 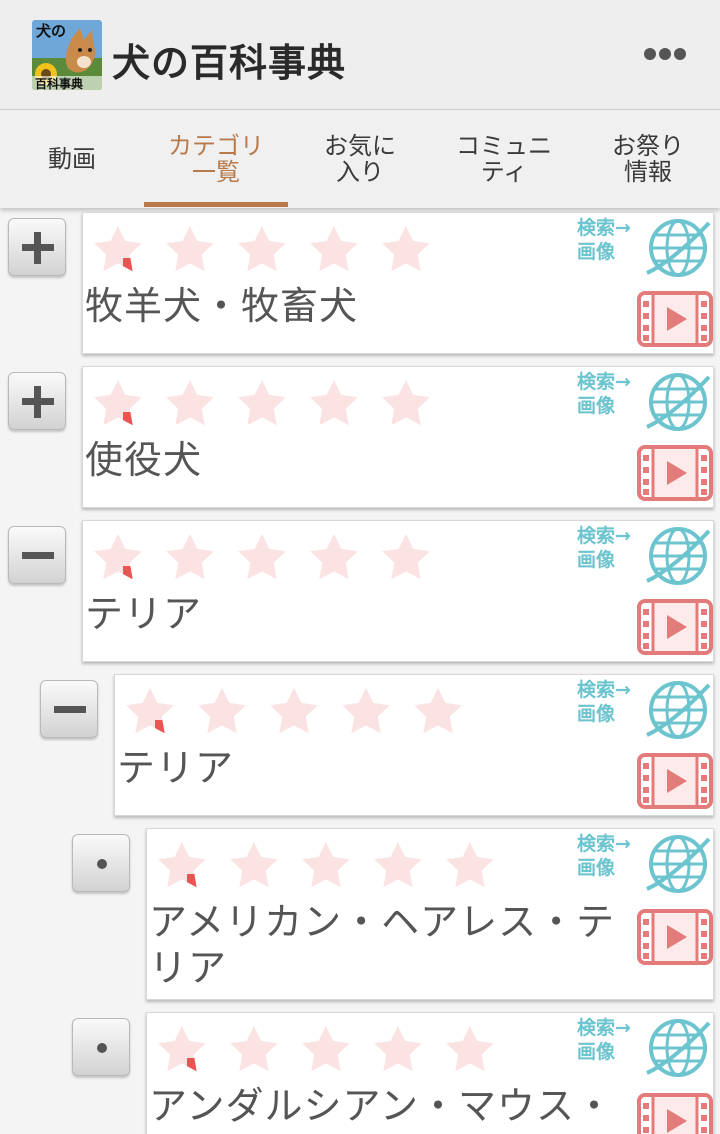 What do you see at coordinates (229, 63) in the screenshot?
I see `app-title: 犬の百科事典` at bounding box center [229, 63].